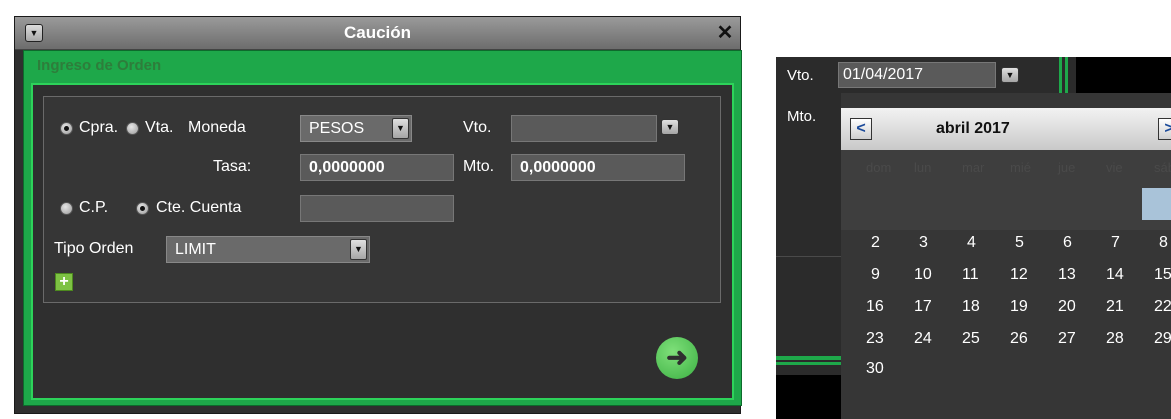  What do you see at coordinates (1163, 243) in the screenshot?
I see `calendar-day: 8` at bounding box center [1163, 243].